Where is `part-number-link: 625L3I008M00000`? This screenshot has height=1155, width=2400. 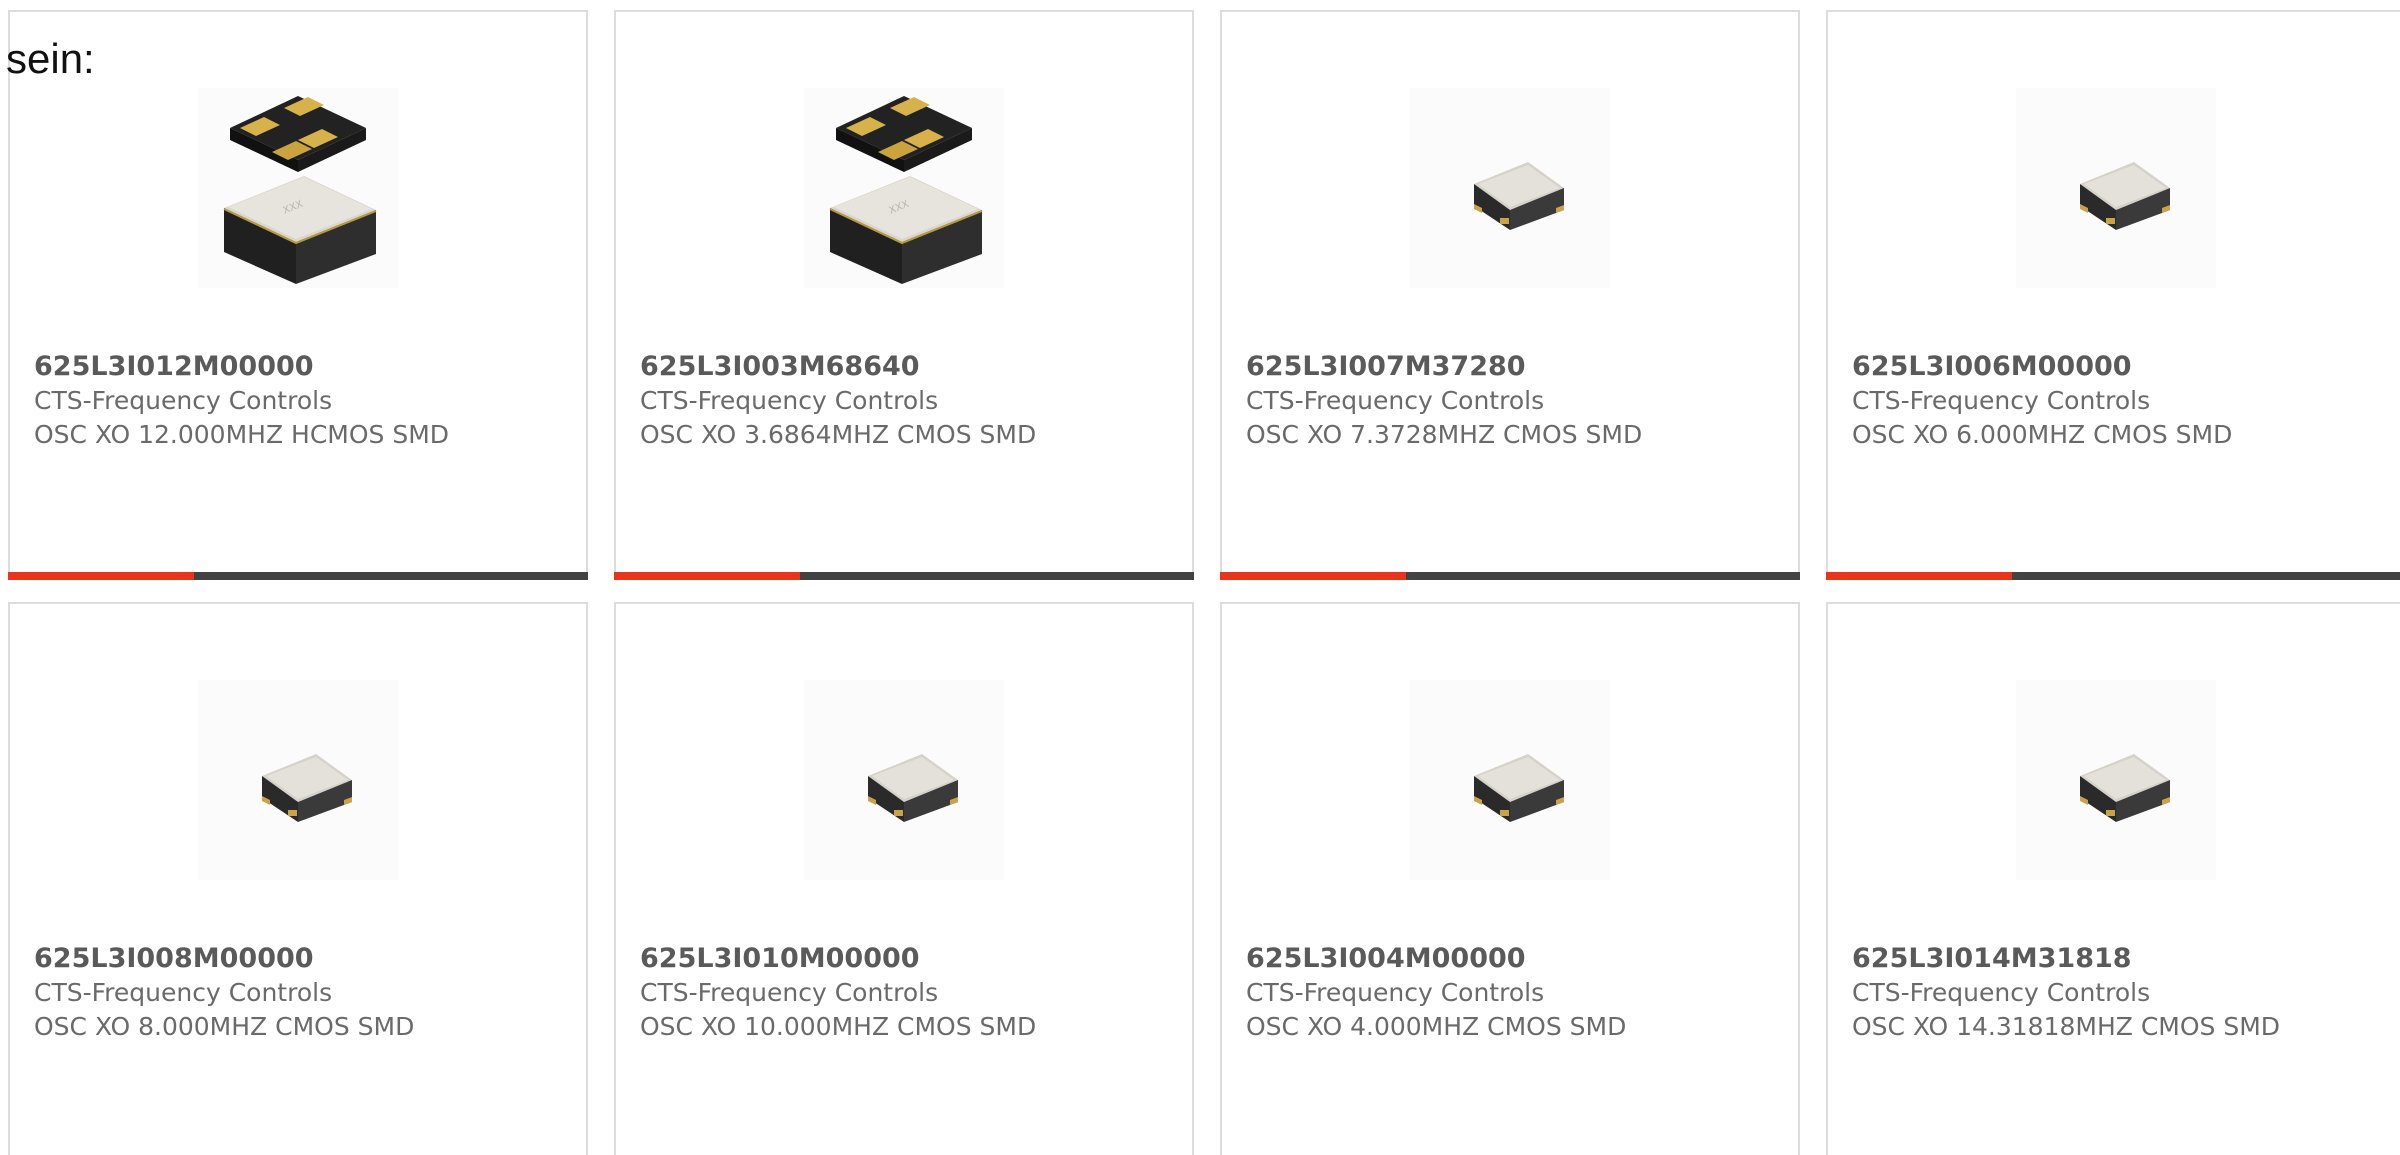 part-number-link: 625L3I008M00000 is located at coordinates (305, 959).